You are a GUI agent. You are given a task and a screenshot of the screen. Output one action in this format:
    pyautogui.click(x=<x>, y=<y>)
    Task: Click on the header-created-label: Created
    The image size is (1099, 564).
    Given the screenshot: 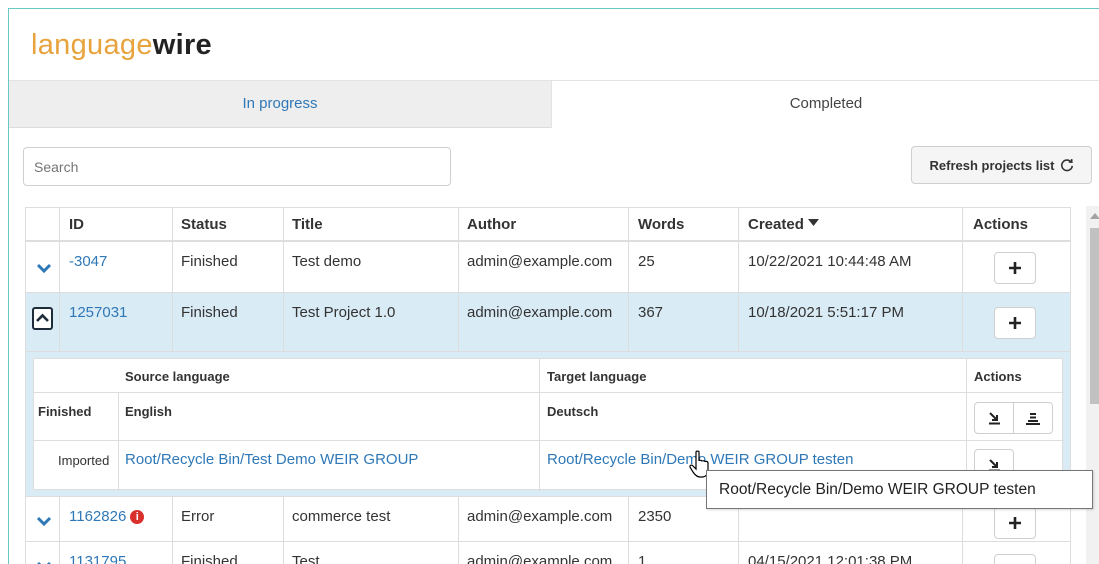 What is the action you would take?
    pyautogui.click(x=776, y=224)
    